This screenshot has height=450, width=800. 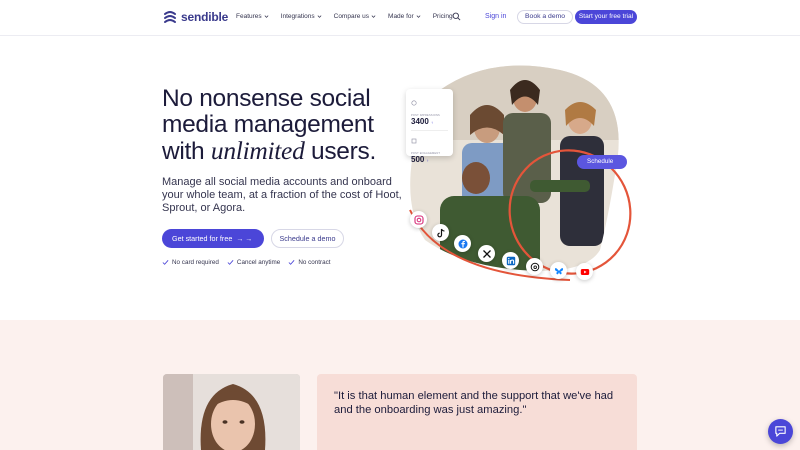 I want to click on customer-portrait, so click(x=231, y=412).